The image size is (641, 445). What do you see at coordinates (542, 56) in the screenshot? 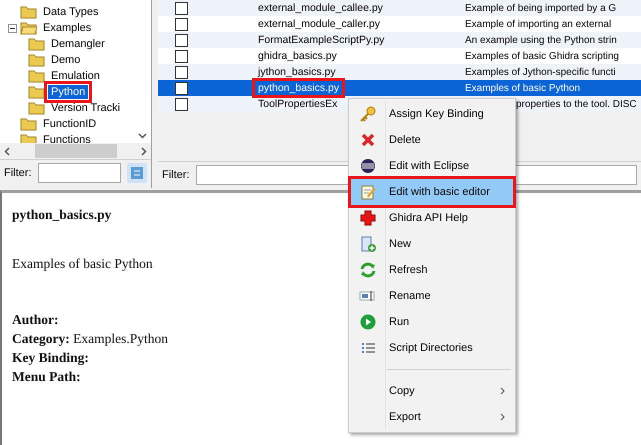
I see `script-description: Examples of basic Ghidra scripting` at bounding box center [542, 56].